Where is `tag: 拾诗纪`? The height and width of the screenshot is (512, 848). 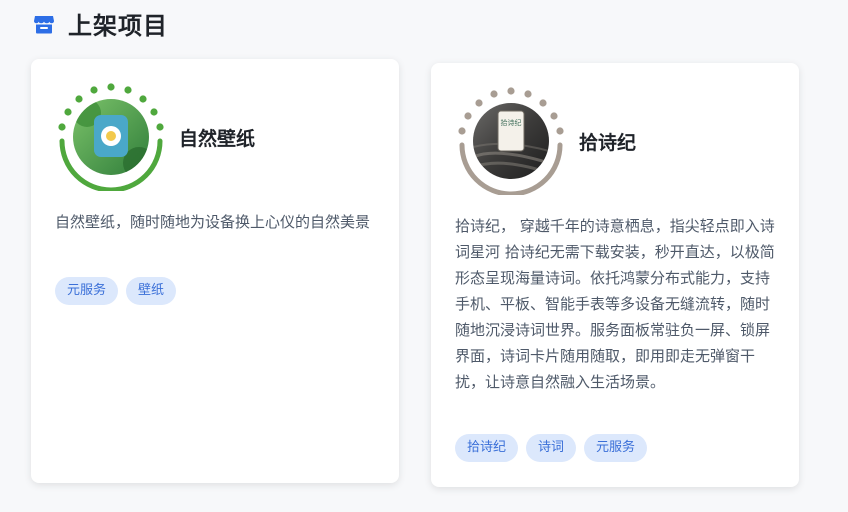 tag: 拾诗纪 is located at coordinates (487, 448).